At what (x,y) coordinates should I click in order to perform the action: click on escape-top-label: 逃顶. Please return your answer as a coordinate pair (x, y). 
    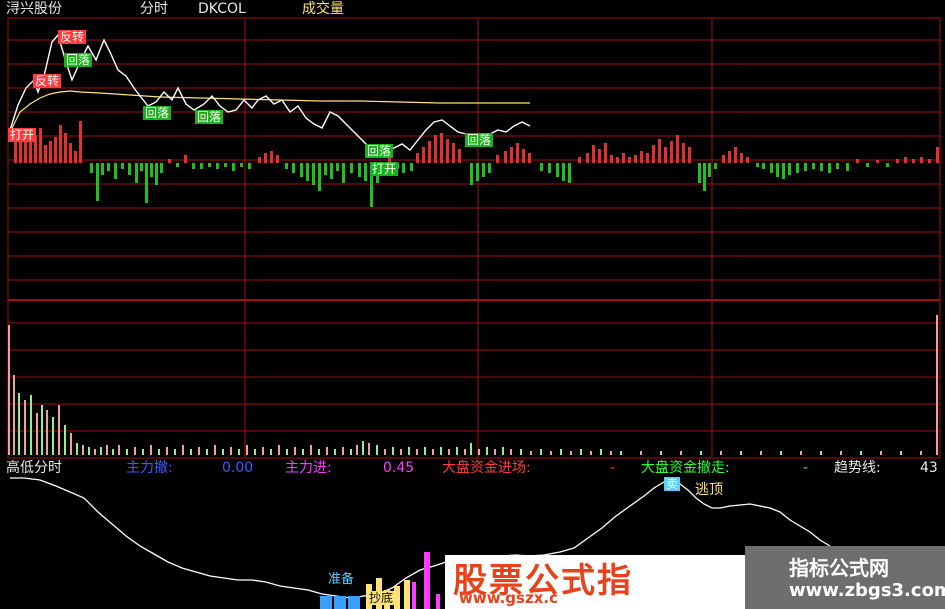
    Looking at the image, I should click on (709, 490).